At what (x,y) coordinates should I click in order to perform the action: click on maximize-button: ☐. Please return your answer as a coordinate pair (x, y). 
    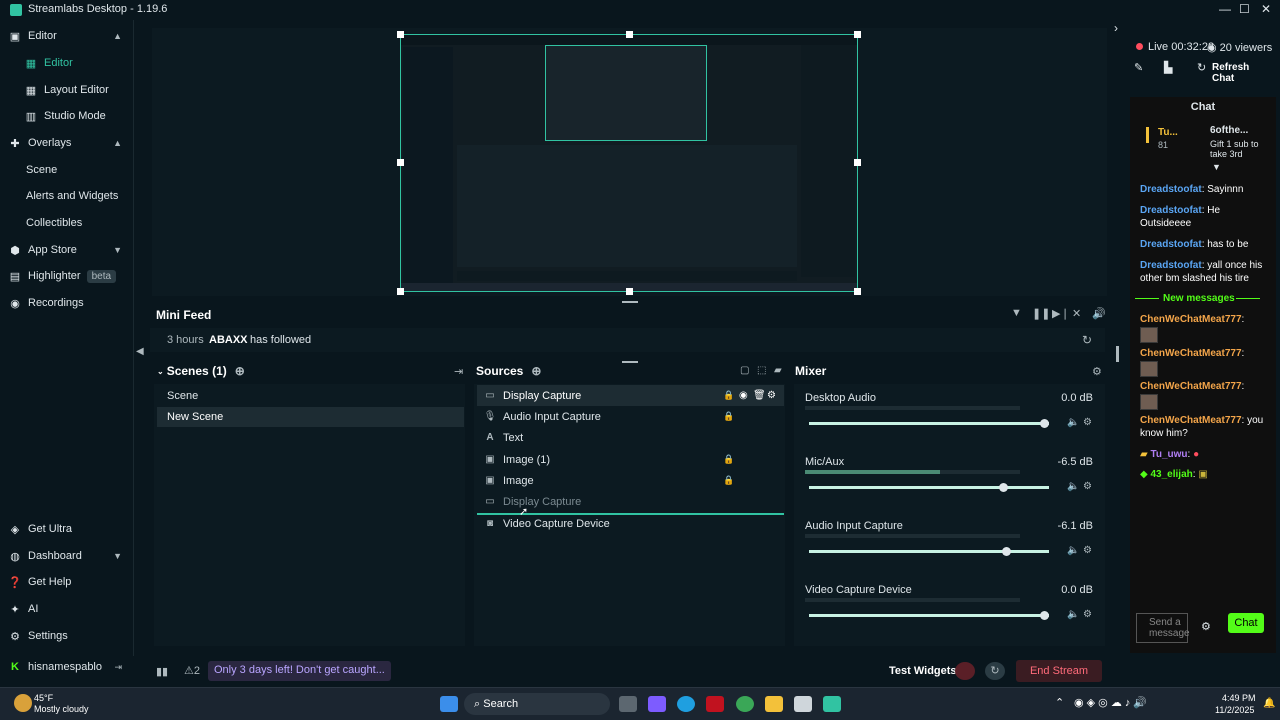
    Looking at the image, I should click on (1244, 9).